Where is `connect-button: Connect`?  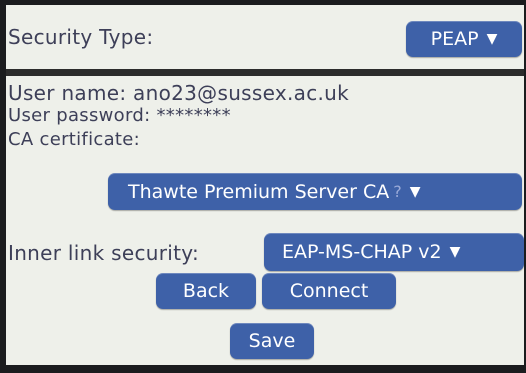
connect-button: Connect is located at coordinates (329, 291).